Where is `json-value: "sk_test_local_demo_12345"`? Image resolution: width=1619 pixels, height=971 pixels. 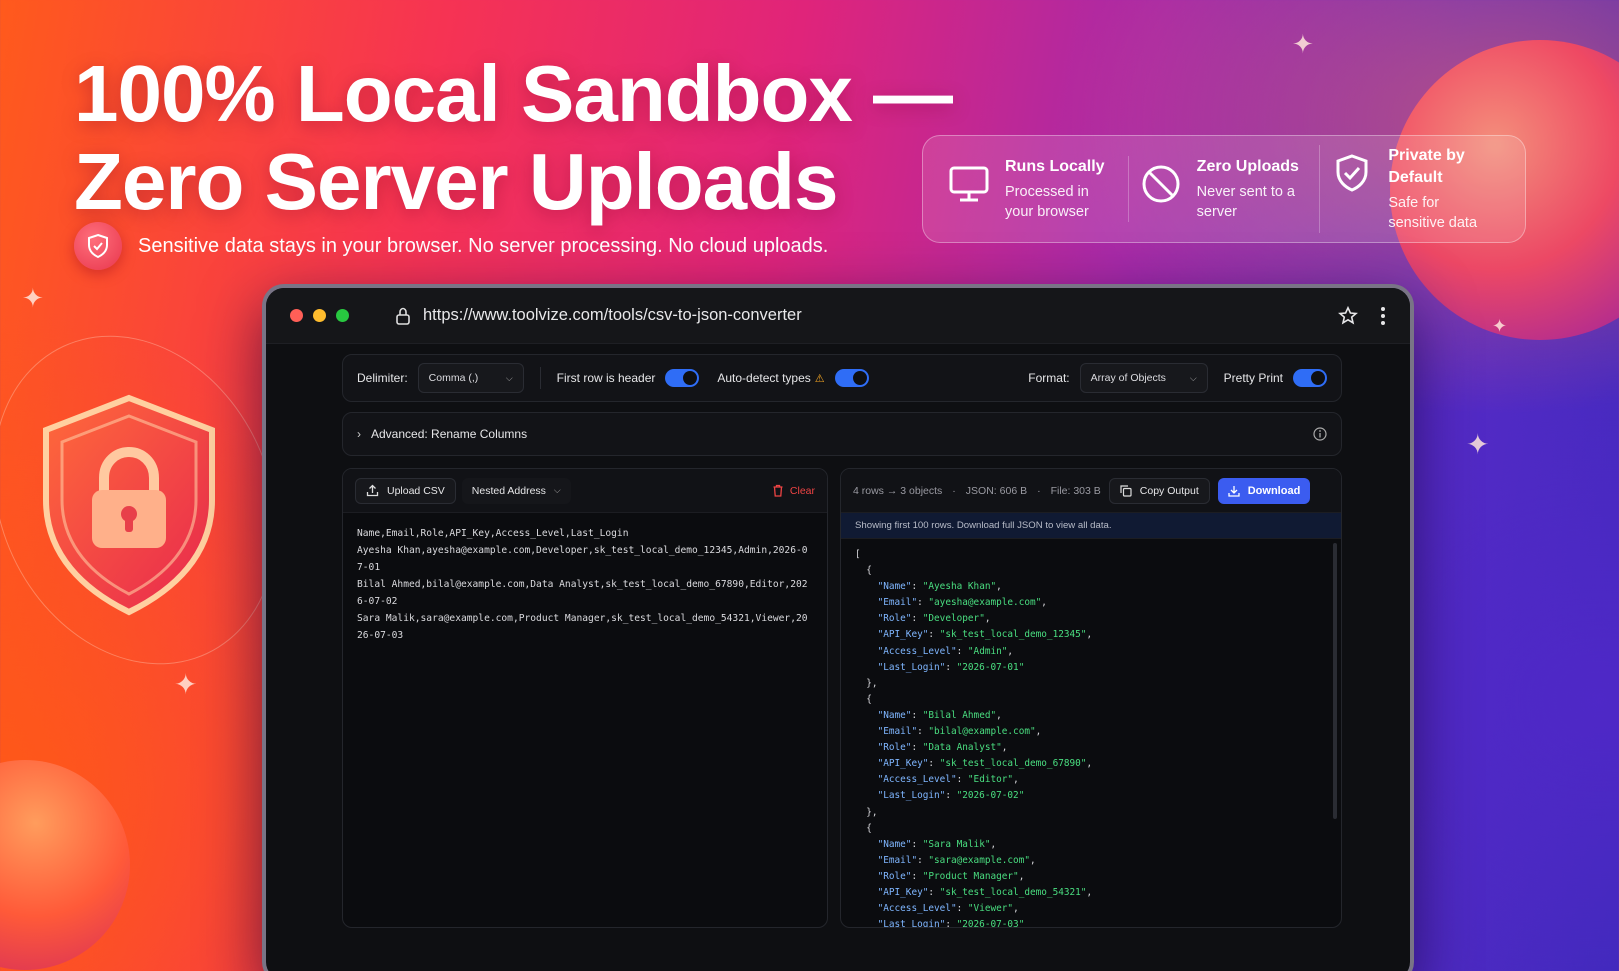
json-value: "sk_test_local_demo_12345" is located at coordinates (1013, 635).